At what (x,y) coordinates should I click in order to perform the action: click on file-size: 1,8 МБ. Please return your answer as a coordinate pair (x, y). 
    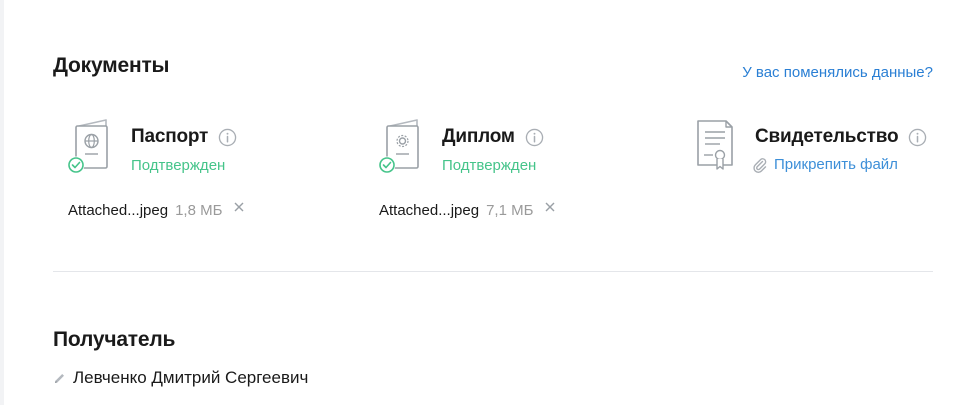
    Looking at the image, I should click on (199, 210).